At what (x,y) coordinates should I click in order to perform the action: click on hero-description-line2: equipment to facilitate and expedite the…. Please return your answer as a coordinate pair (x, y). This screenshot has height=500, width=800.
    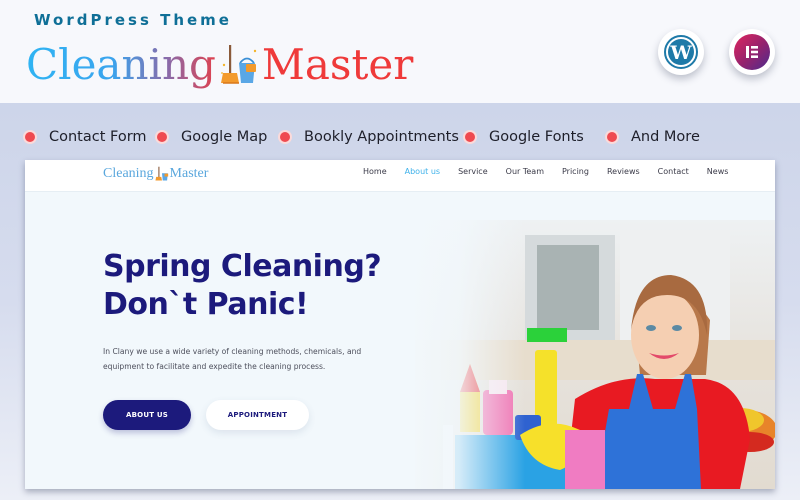
    Looking at the image, I should click on (214, 366).